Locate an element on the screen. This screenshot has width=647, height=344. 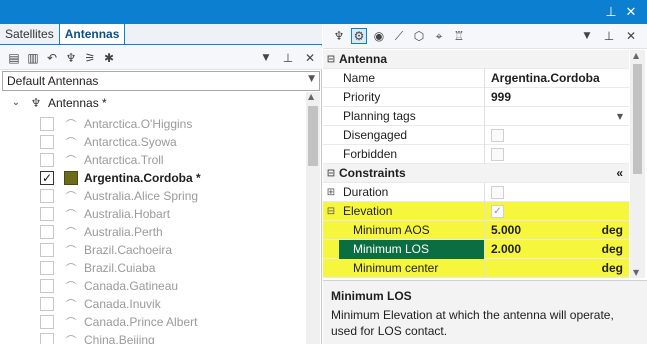
scroll-down-icon: ▼ is located at coordinates (636, 272).